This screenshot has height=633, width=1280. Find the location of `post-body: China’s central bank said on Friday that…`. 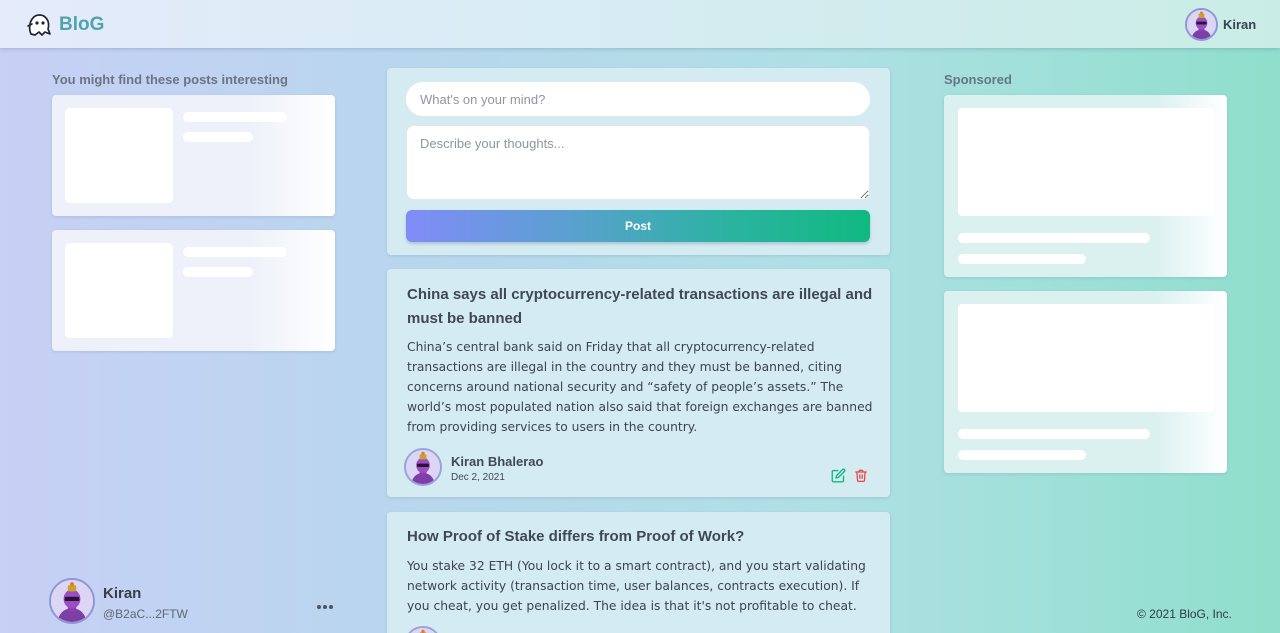

post-body: China’s central bank said on Friday that… is located at coordinates (640, 387).